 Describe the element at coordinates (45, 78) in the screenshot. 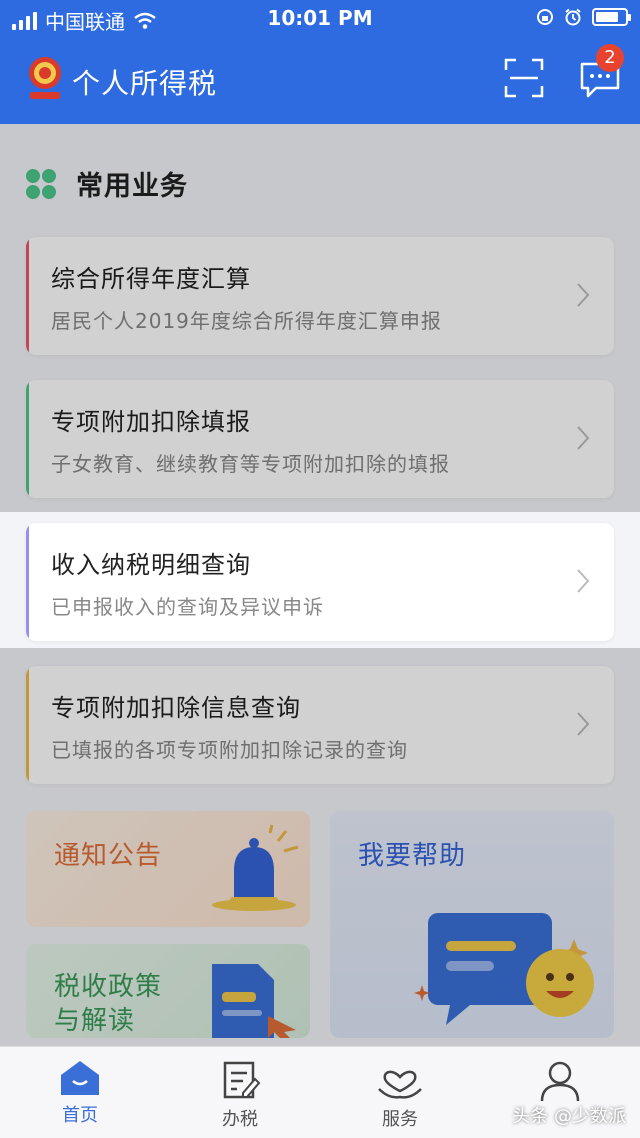

I see `tax-emblem-logo` at that location.